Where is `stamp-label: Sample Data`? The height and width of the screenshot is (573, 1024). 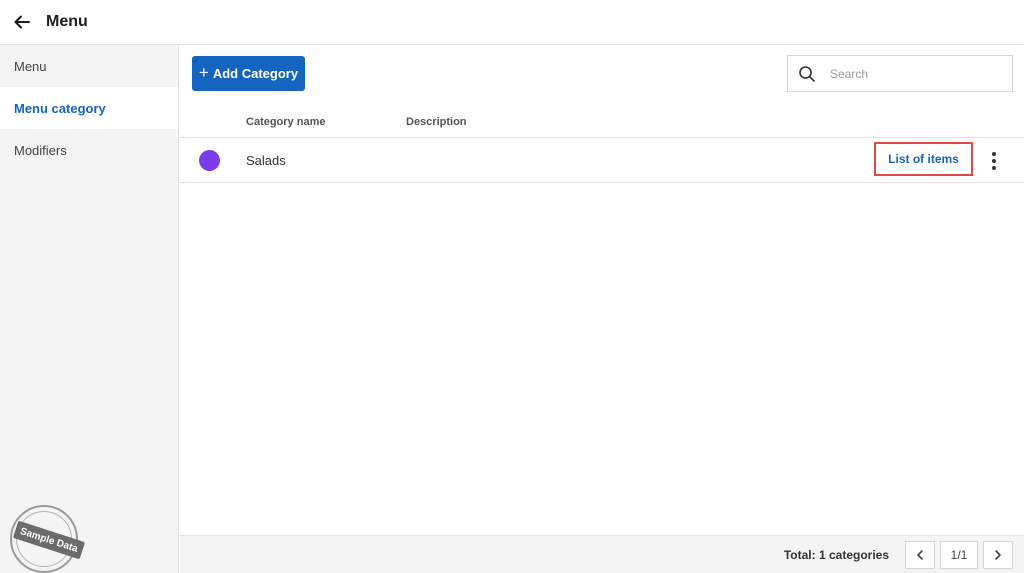
stamp-label: Sample Data is located at coordinates (49, 540).